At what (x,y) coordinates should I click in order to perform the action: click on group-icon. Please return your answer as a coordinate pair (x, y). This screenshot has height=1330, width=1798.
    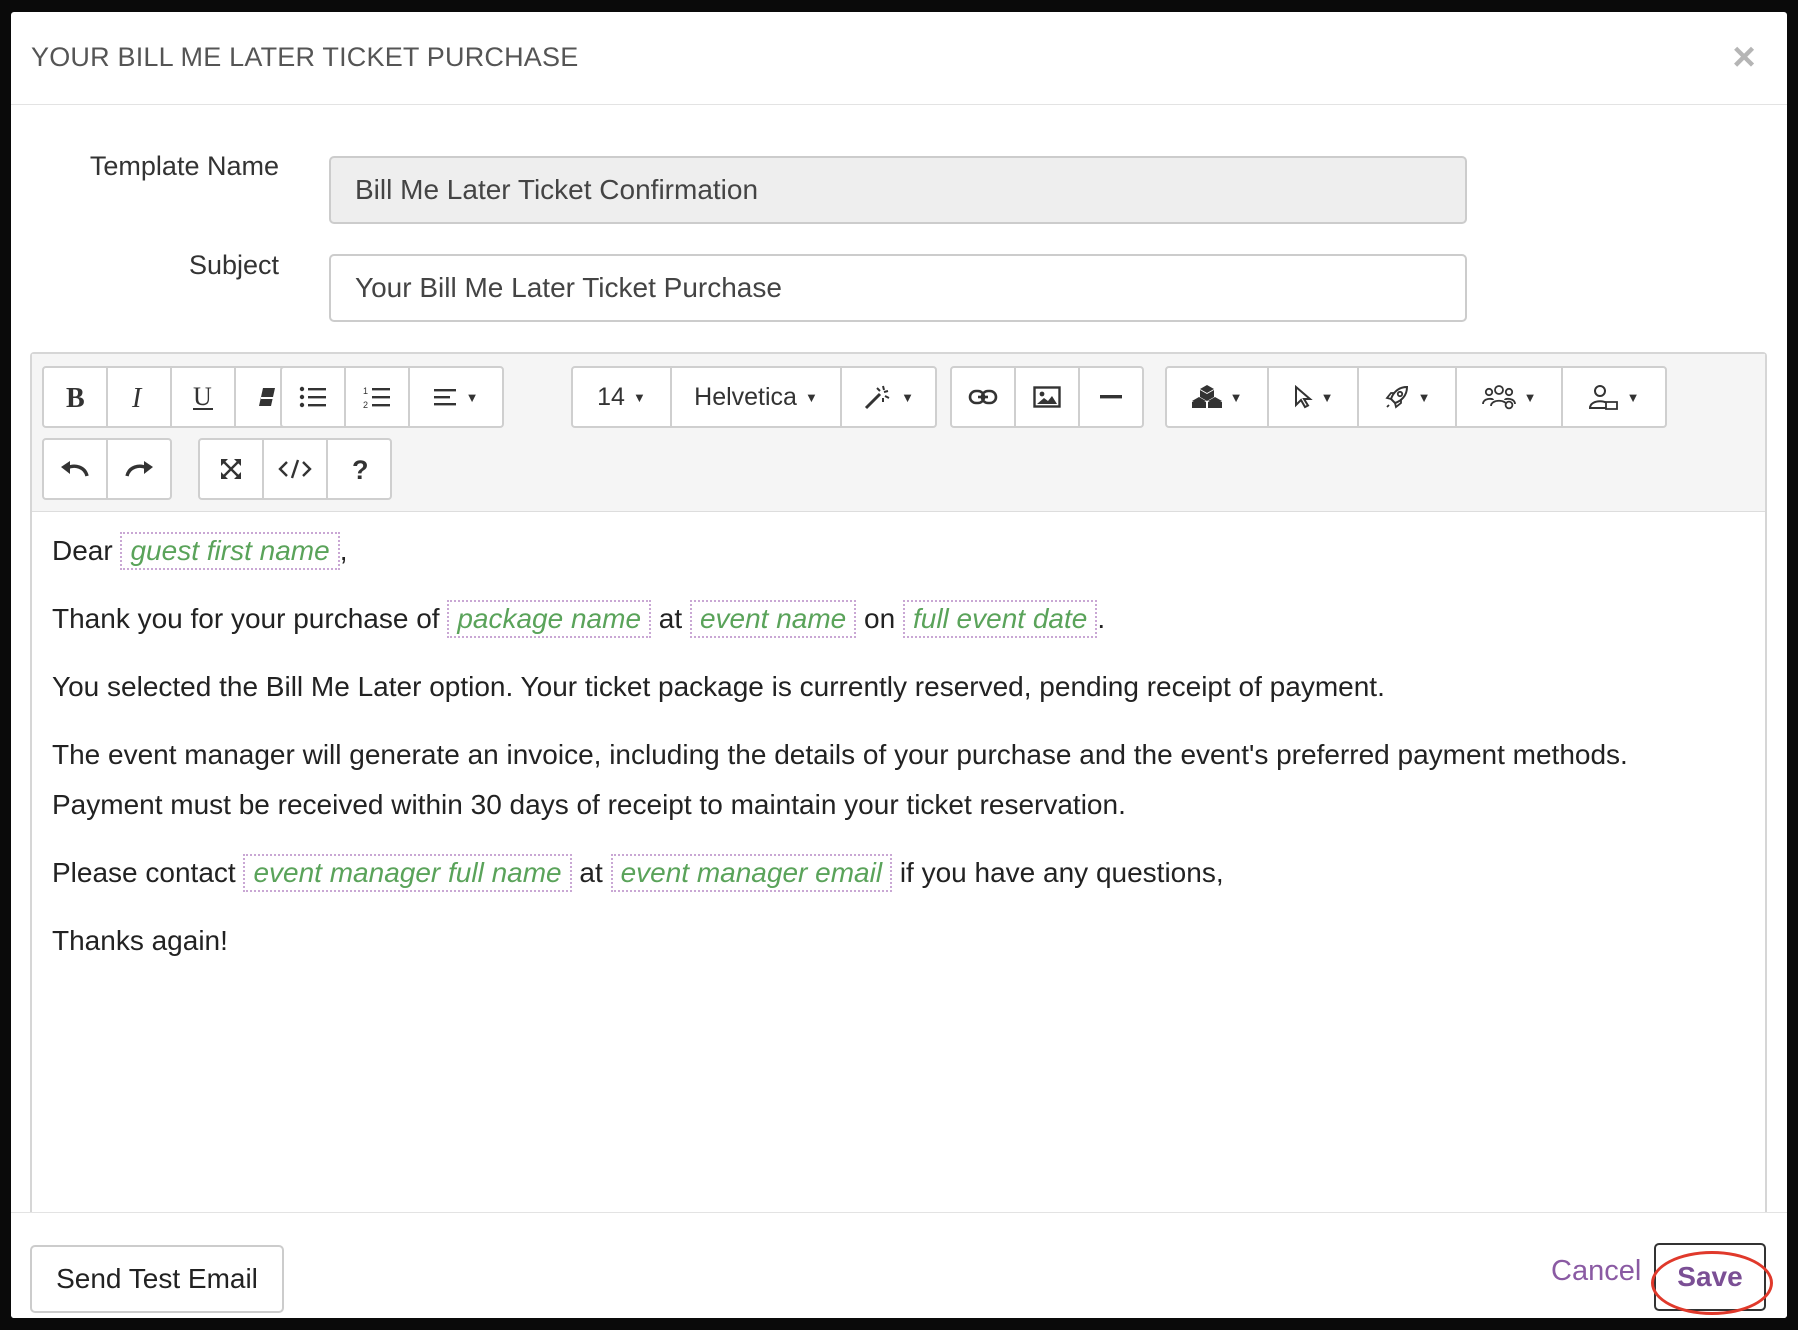
    Looking at the image, I should click on (1498, 397).